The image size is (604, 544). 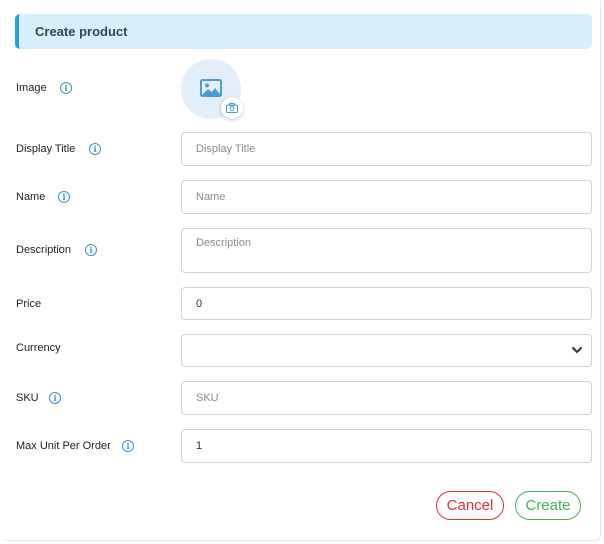 What do you see at coordinates (386, 149) in the screenshot?
I see `display-title-input` at bounding box center [386, 149].